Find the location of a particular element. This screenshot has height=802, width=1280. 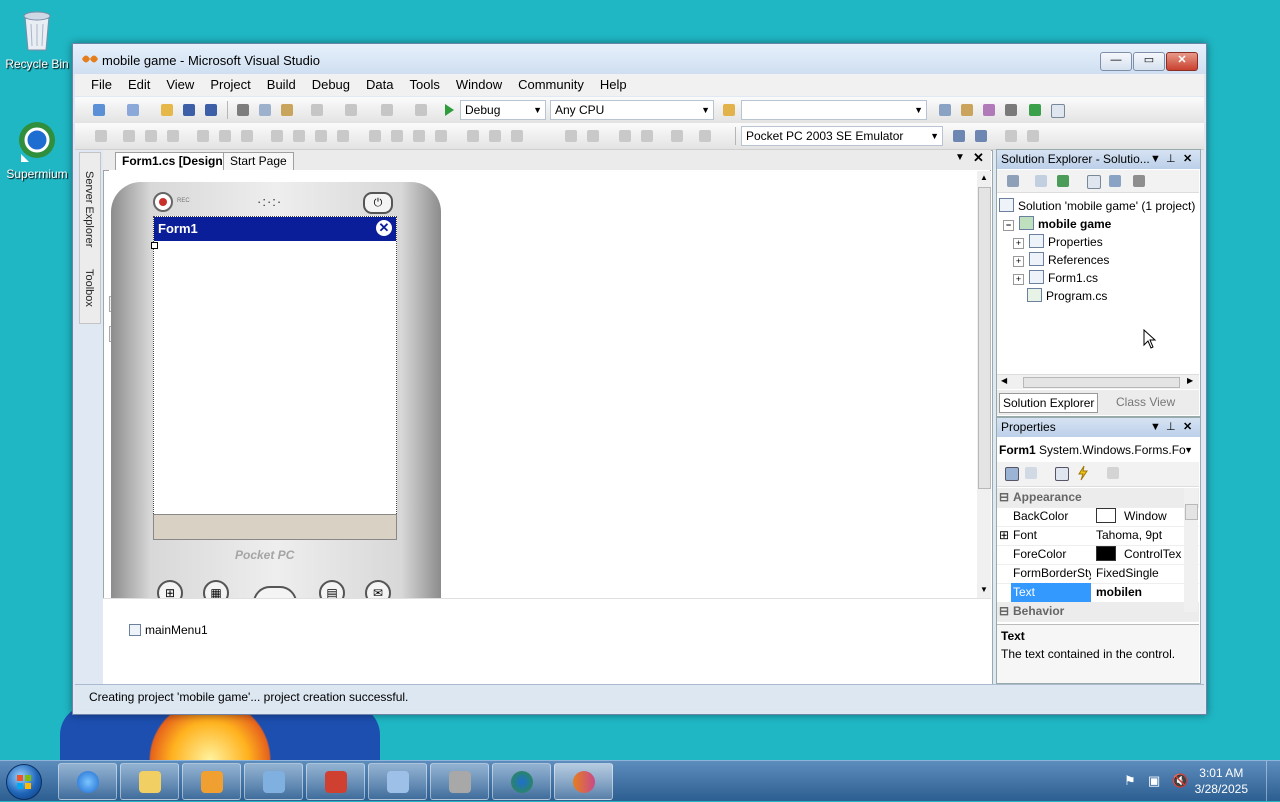

taskbar-control-panel is located at coordinates (397, 781).